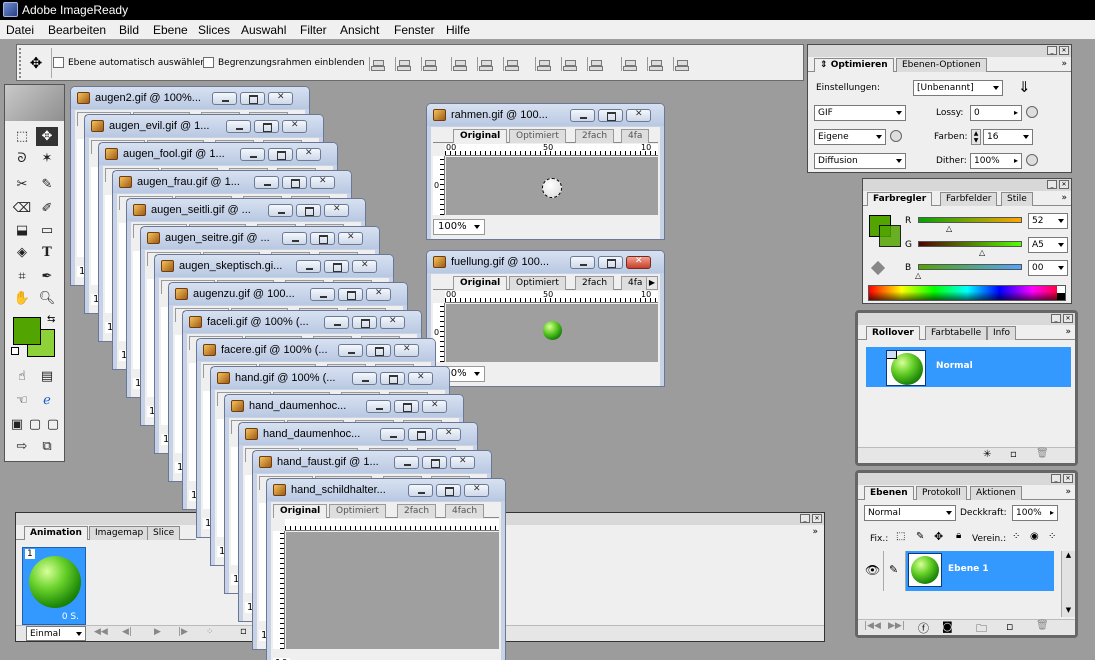 The image size is (1095, 660). Describe the element at coordinates (1024, 87) in the screenshot. I see `optimize-menu-icon: ⇓` at that location.